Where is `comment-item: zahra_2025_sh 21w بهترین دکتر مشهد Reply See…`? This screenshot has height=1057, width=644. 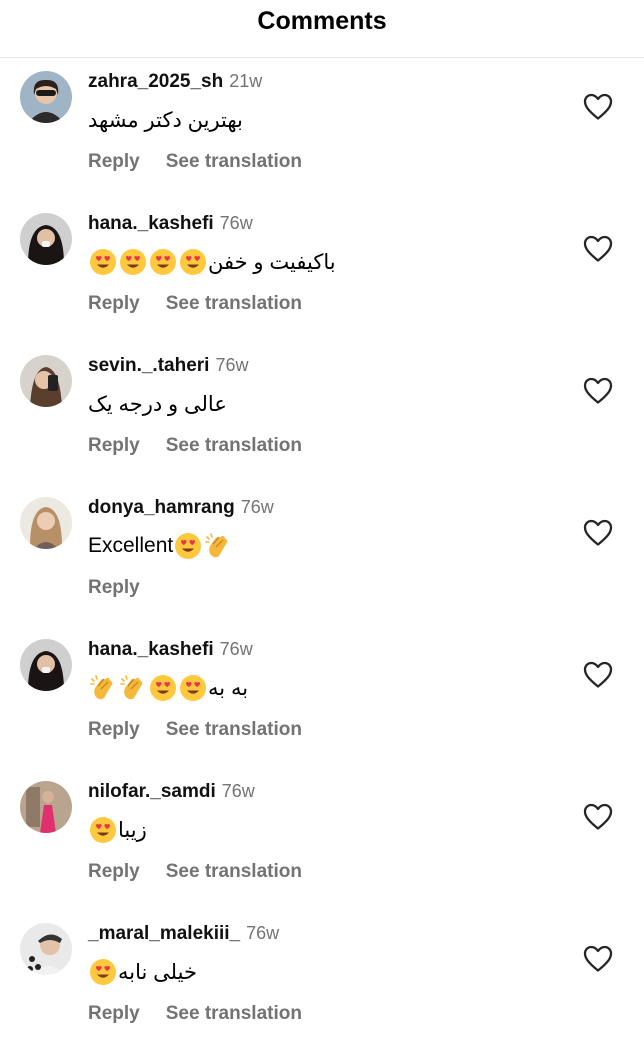
comment-item: zahra_2025_sh 21w بهترین دکتر مشهد Reply See… is located at coordinates (322, 134).